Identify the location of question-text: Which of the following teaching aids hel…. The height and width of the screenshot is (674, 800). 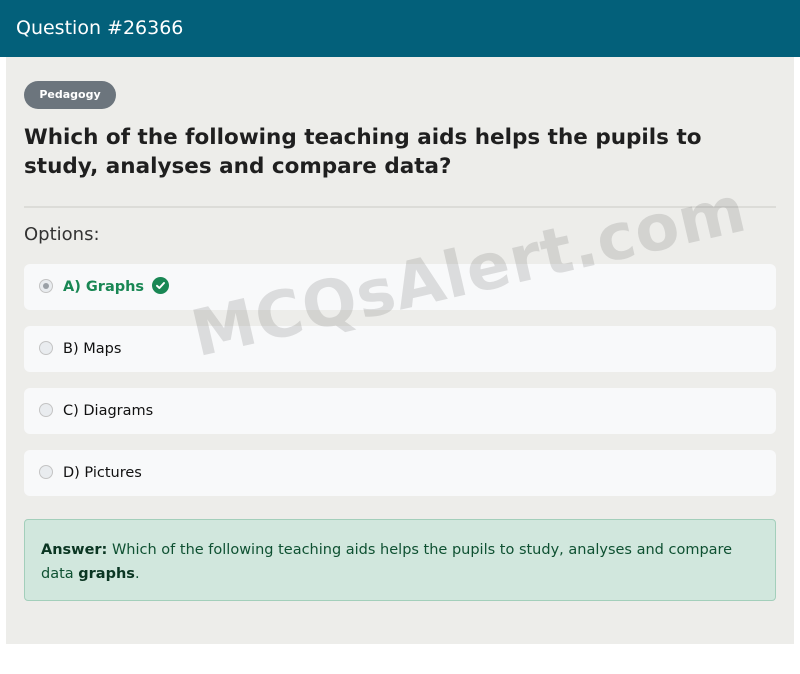
(363, 152).